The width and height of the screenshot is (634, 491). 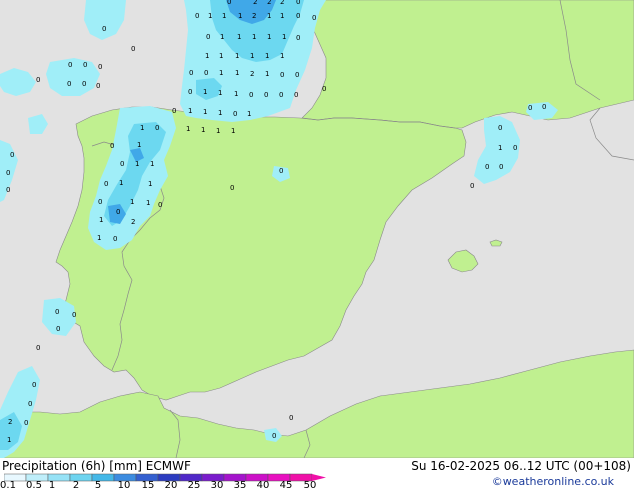 I want to click on credit-link: ©weatheronline.co.uk, so click(x=553, y=481).